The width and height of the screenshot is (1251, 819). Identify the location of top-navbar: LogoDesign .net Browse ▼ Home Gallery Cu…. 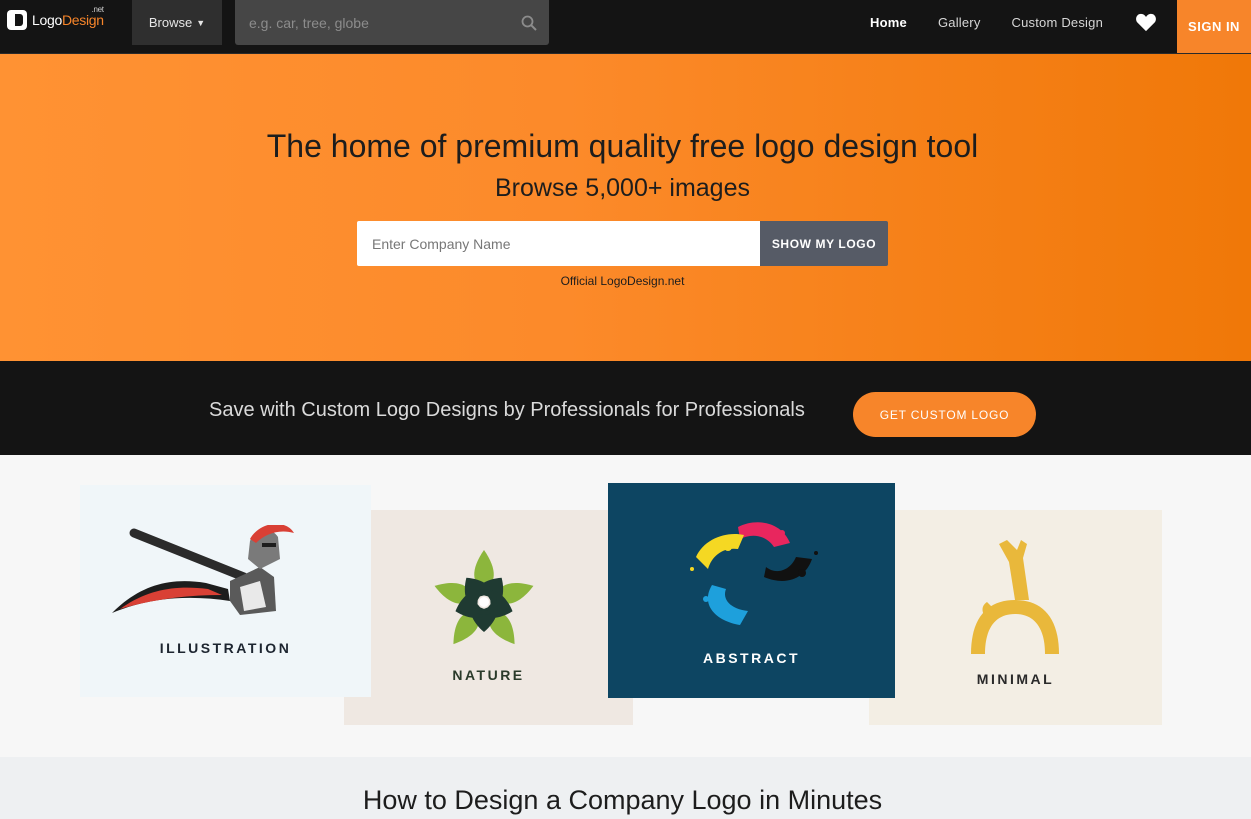
(625, 27).